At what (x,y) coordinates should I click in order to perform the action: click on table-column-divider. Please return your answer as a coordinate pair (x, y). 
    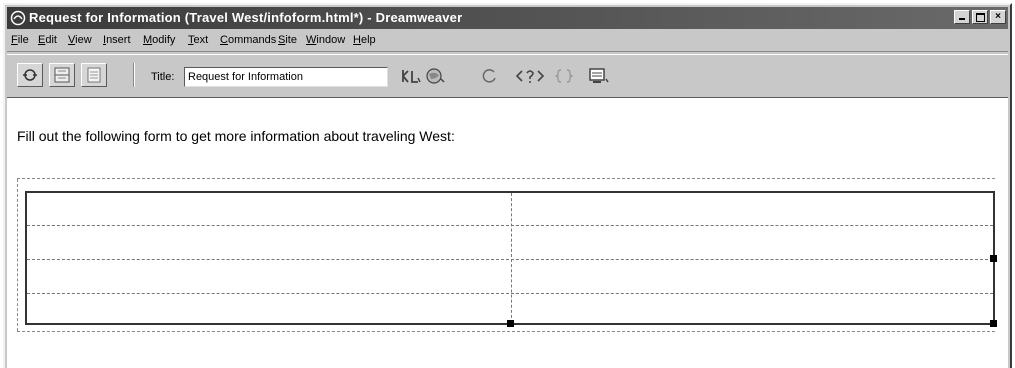
    Looking at the image, I should click on (511, 258).